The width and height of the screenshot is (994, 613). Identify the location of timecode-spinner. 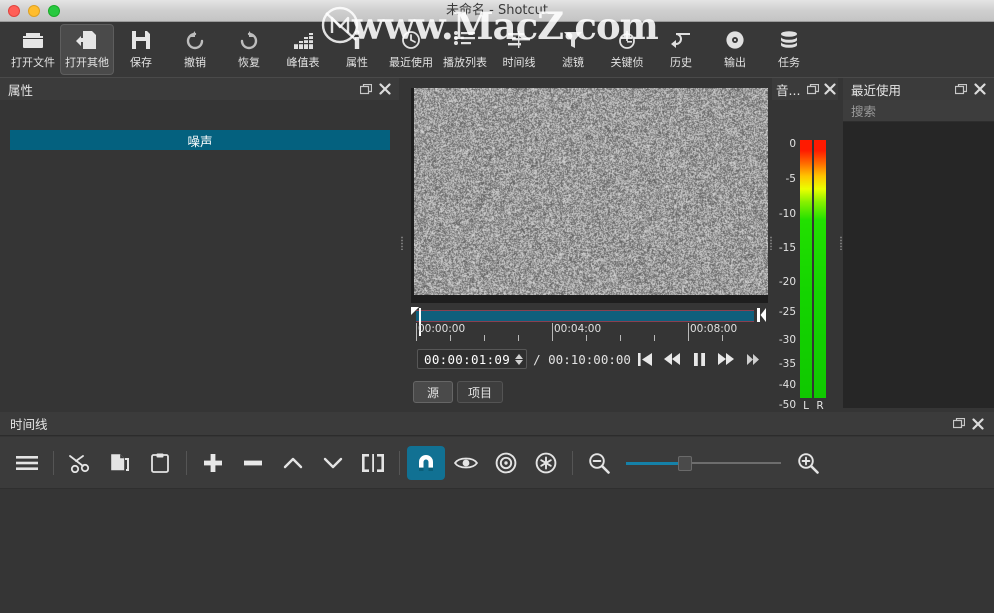
(519, 359).